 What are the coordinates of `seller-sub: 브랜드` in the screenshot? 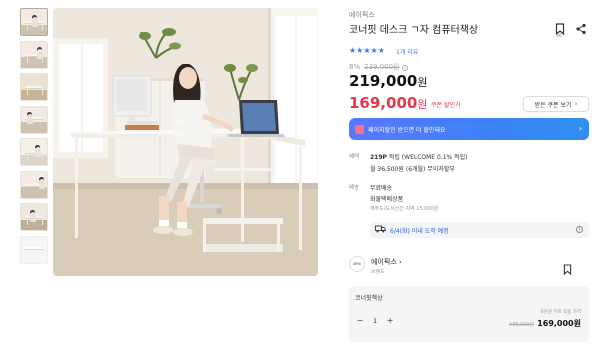 It's located at (378, 272).